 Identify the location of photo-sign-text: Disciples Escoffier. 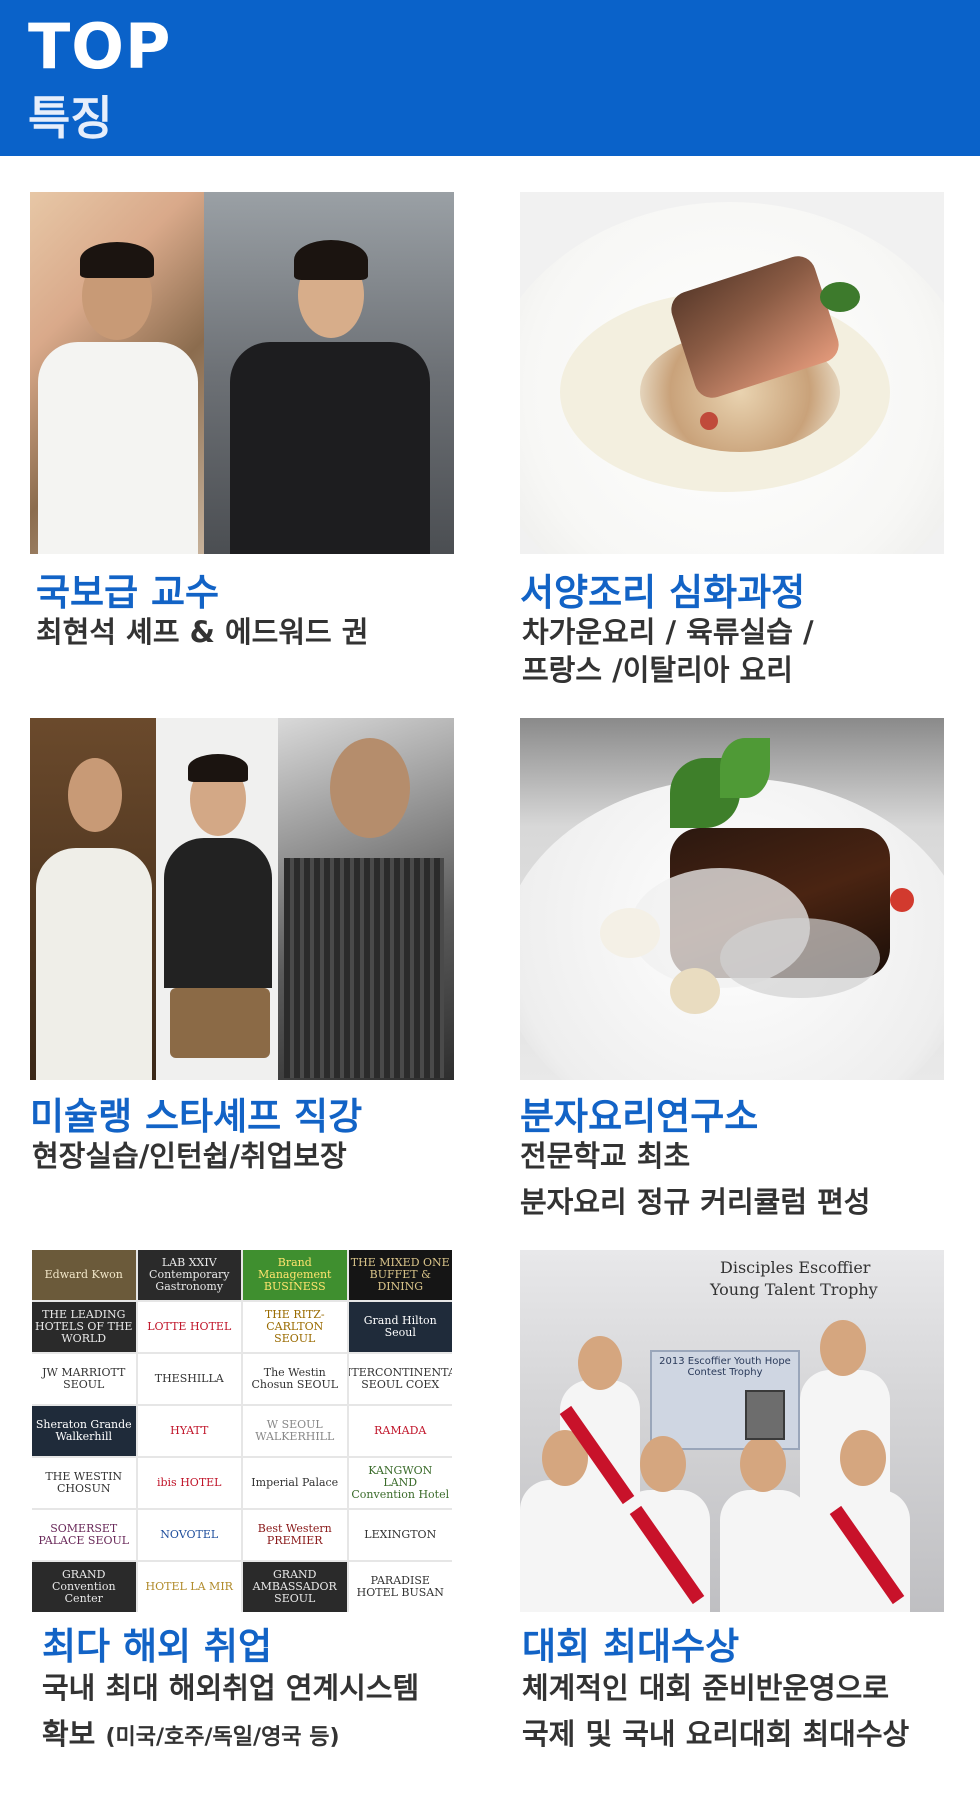
(795, 1267).